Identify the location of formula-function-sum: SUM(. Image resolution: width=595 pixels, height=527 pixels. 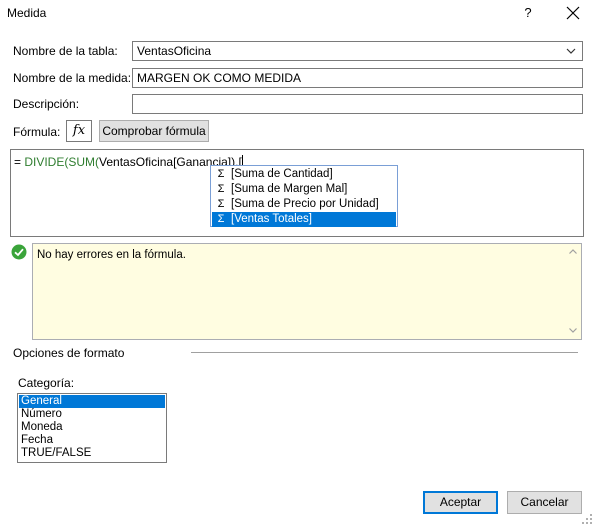
(84, 162).